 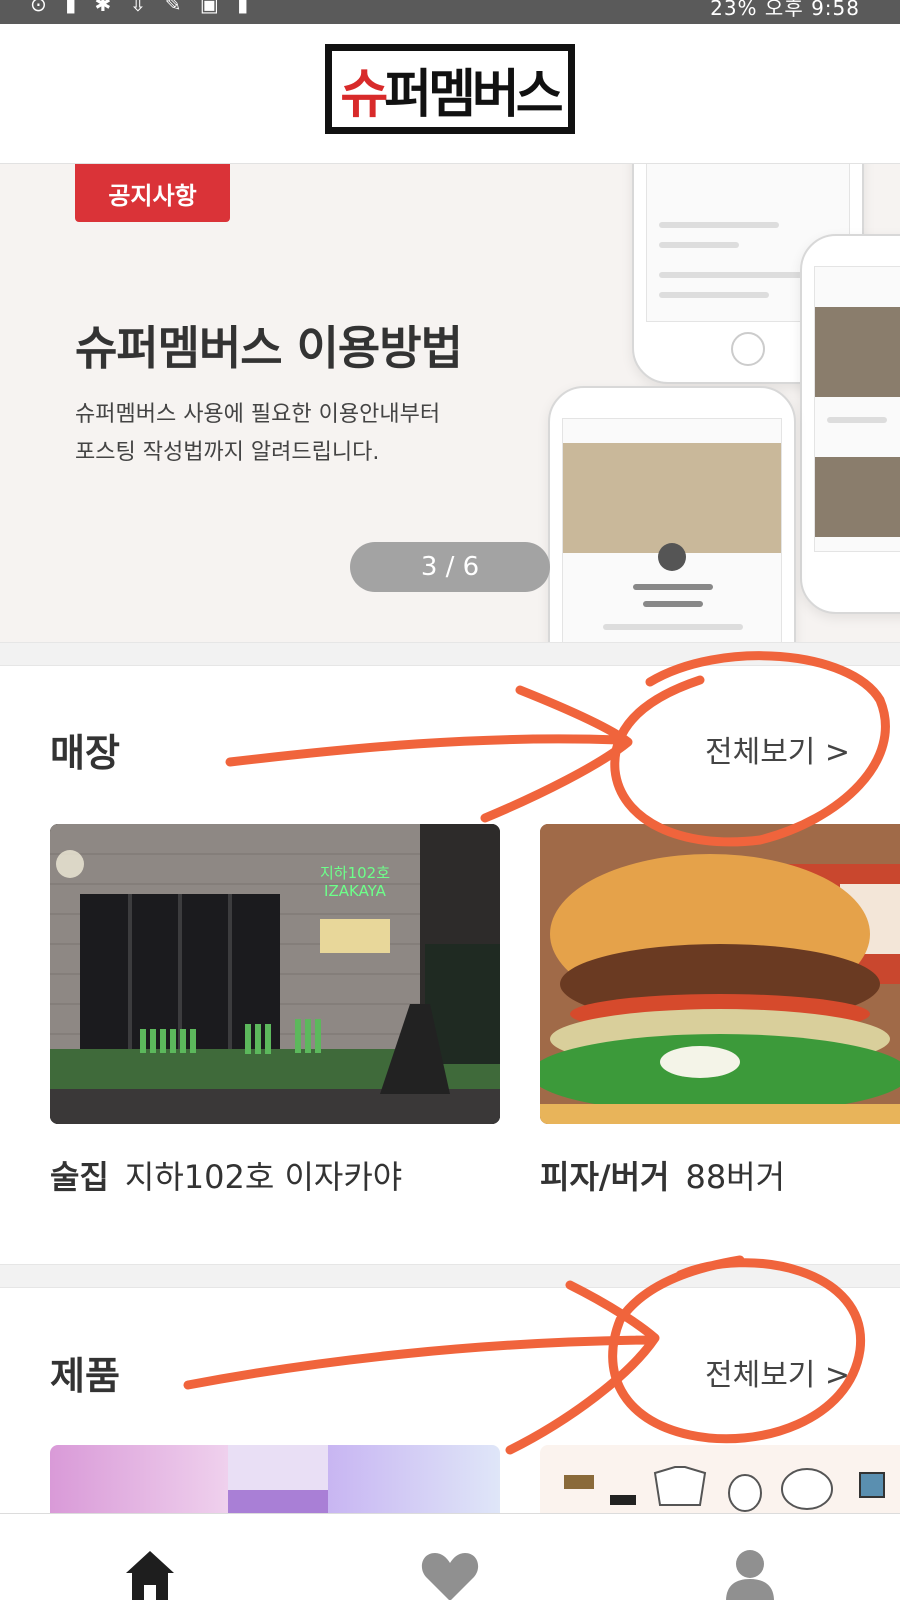 I want to click on stores-see-all-link: 전체보기 >, so click(x=777, y=749).